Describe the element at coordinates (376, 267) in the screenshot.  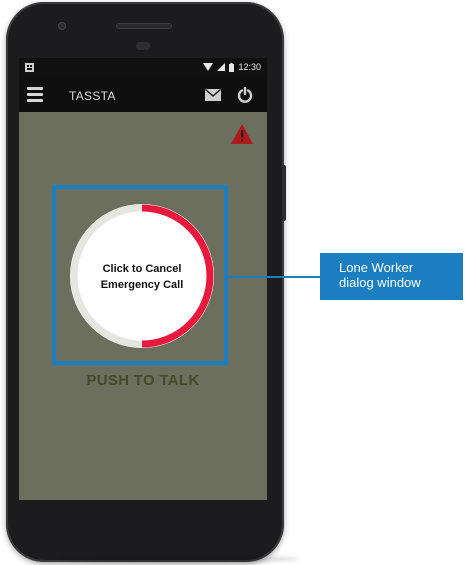
I see `callout-line-1: Lone Worker` at that location.